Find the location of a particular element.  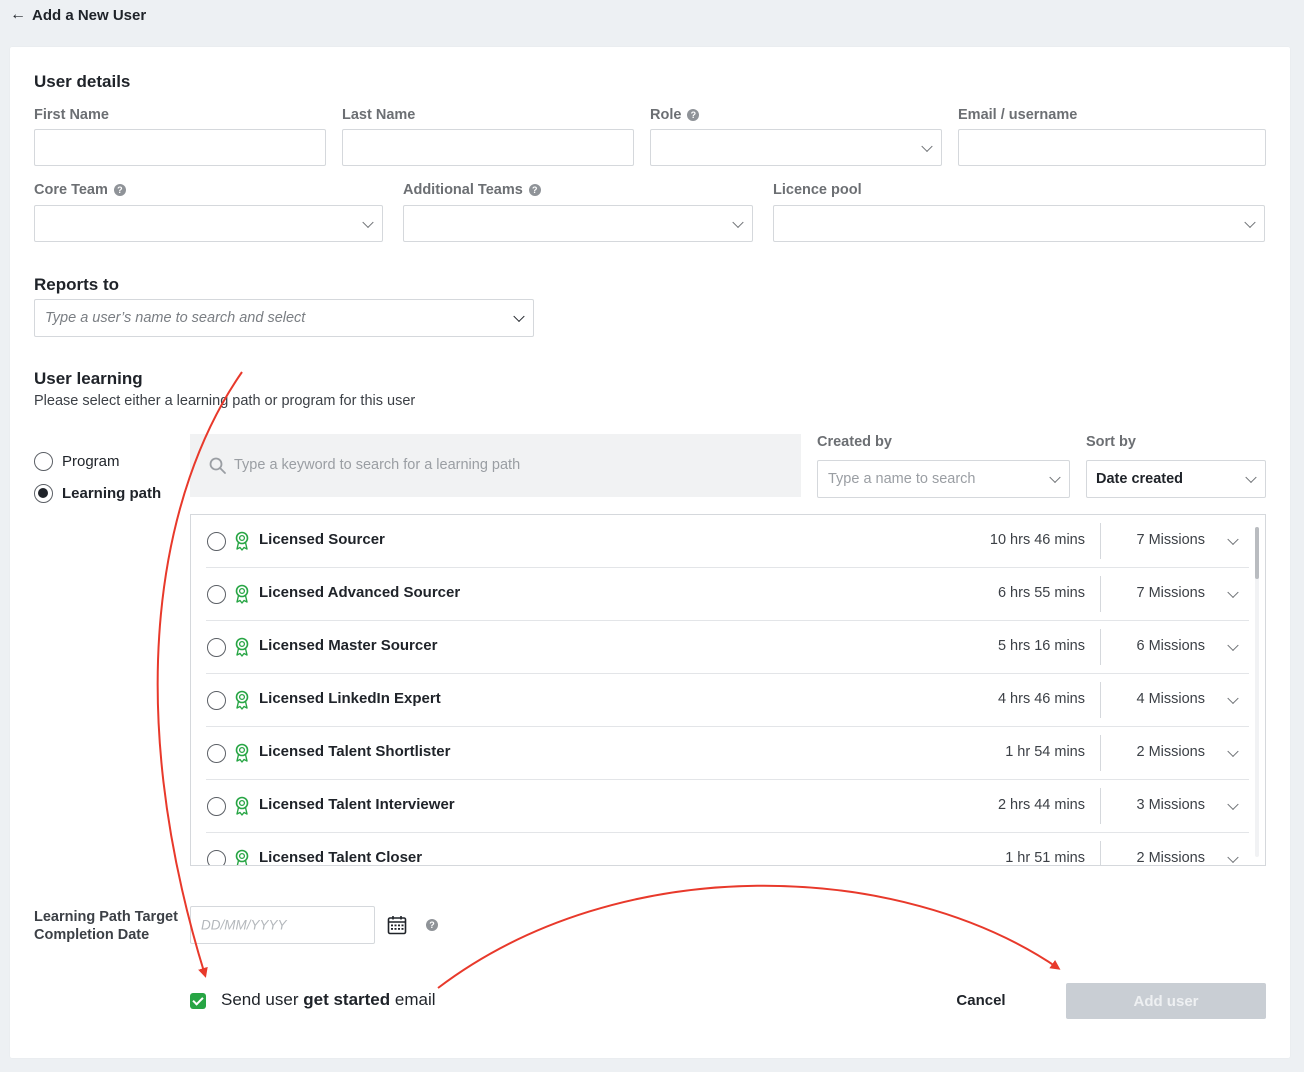

learning-path-radio-label: Learning path is located at coordinates (111, 493).